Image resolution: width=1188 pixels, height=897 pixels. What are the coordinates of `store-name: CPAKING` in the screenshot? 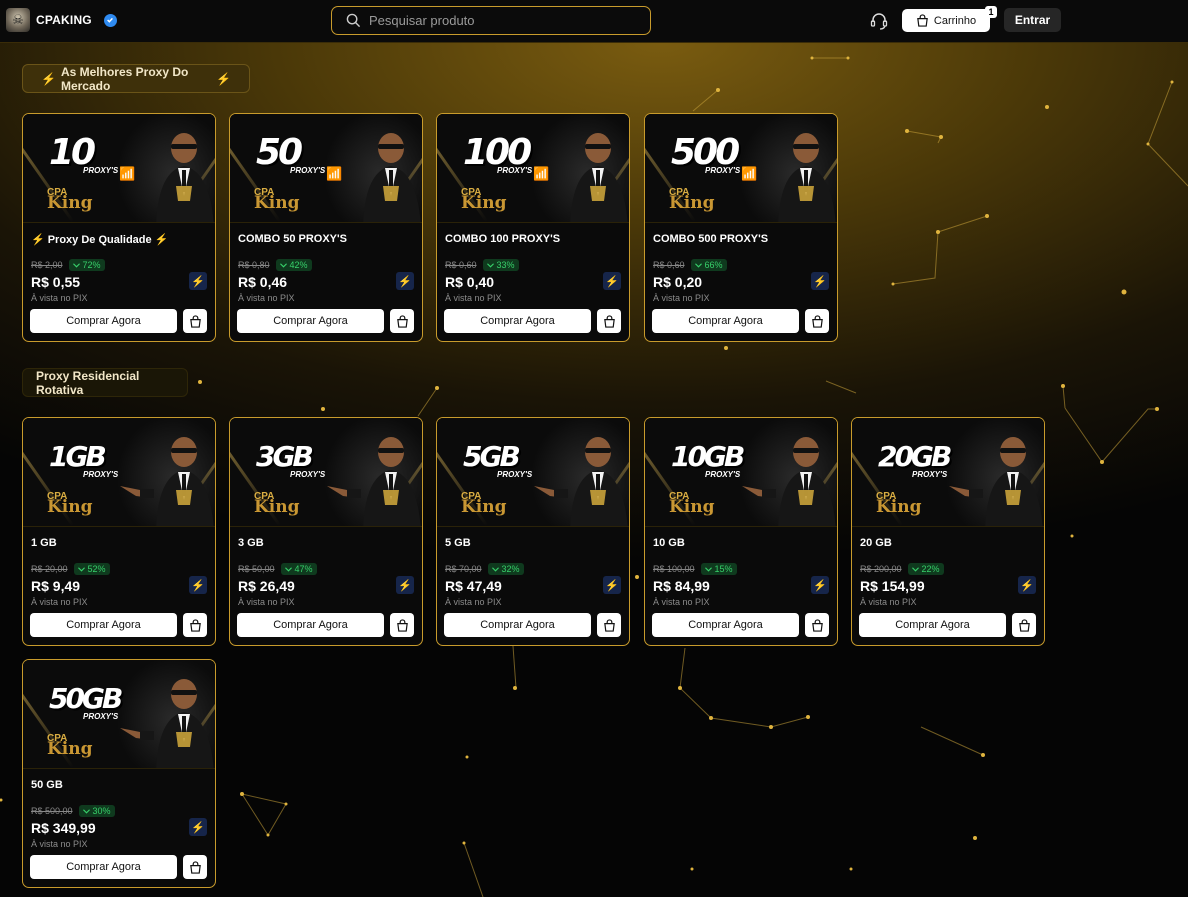 It's located at (64, 20).